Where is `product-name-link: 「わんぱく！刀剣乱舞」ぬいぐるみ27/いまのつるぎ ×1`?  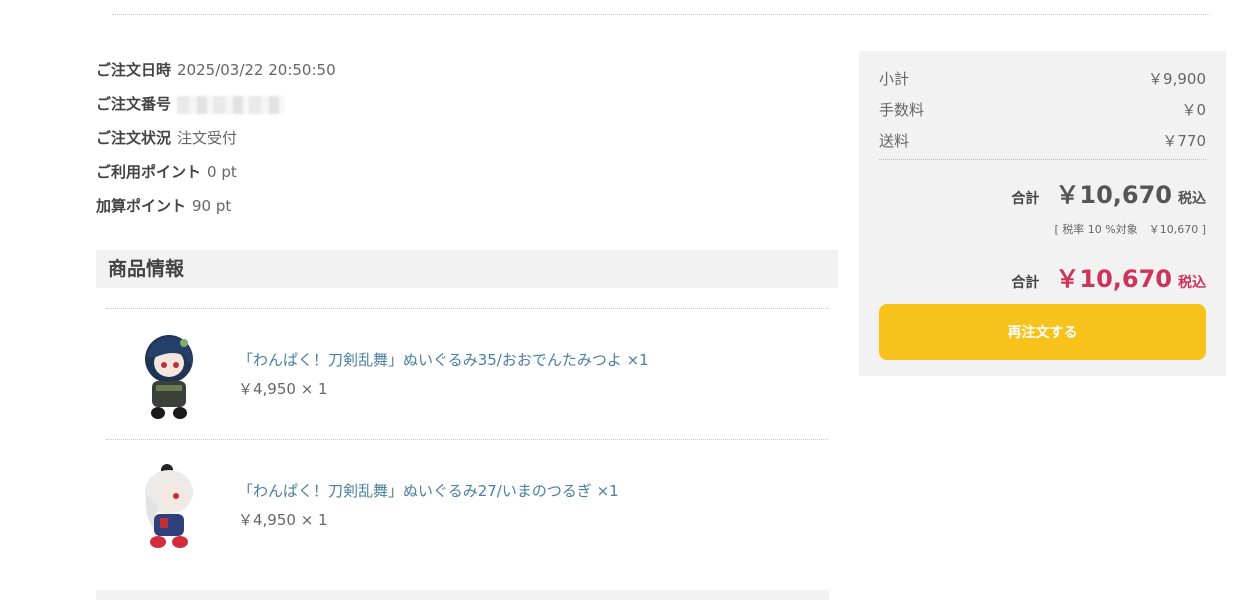
product-name-link: 「わんぱく！刀剣乱舞」ぬいぐるみ27/いまのつるぎ ×1 is located at coordinates (428, 490).